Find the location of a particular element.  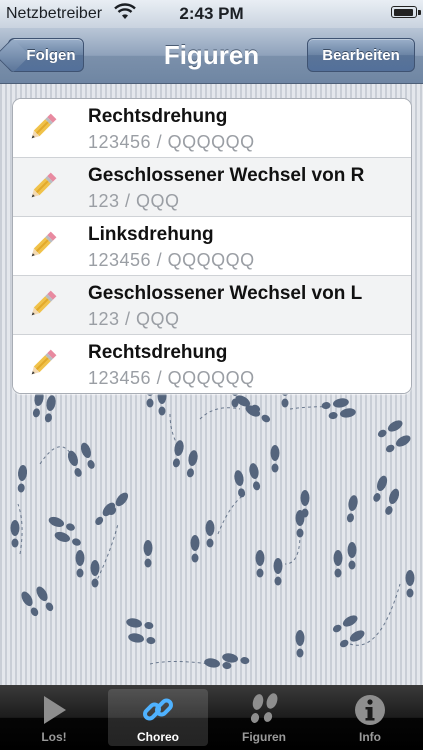

tab-bar: Los! Choreo Figuren Info is located at coordinates (211, 717).